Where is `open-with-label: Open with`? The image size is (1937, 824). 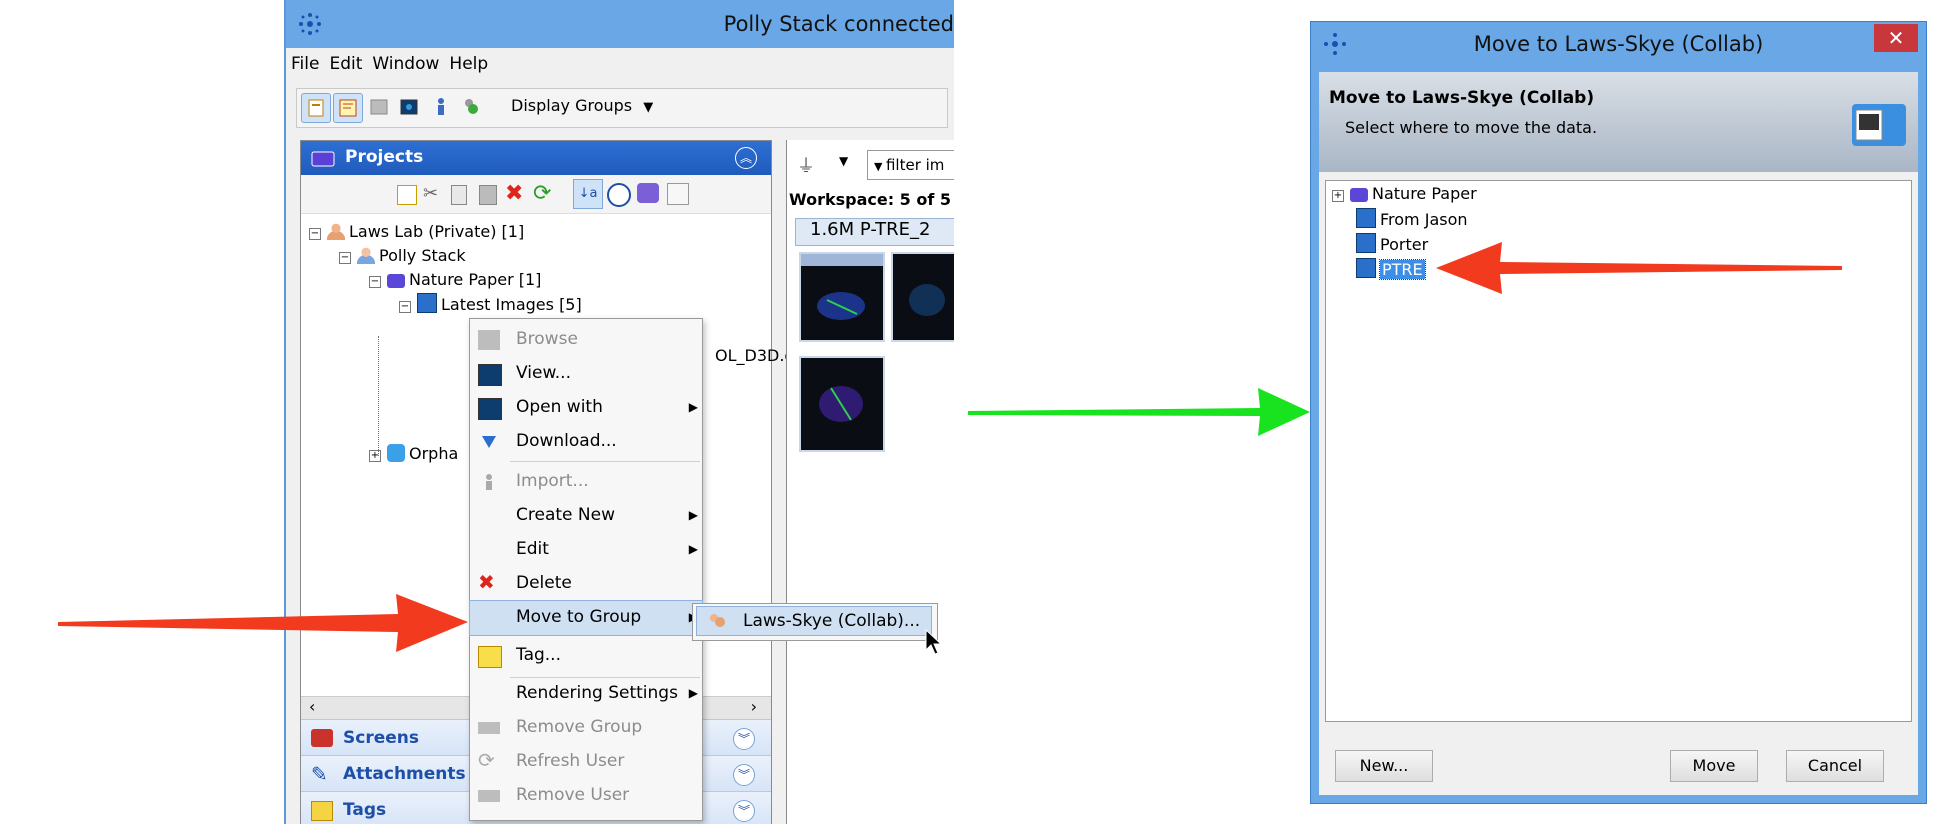 open-with-label: Open with is located at coordinates (559, 407).